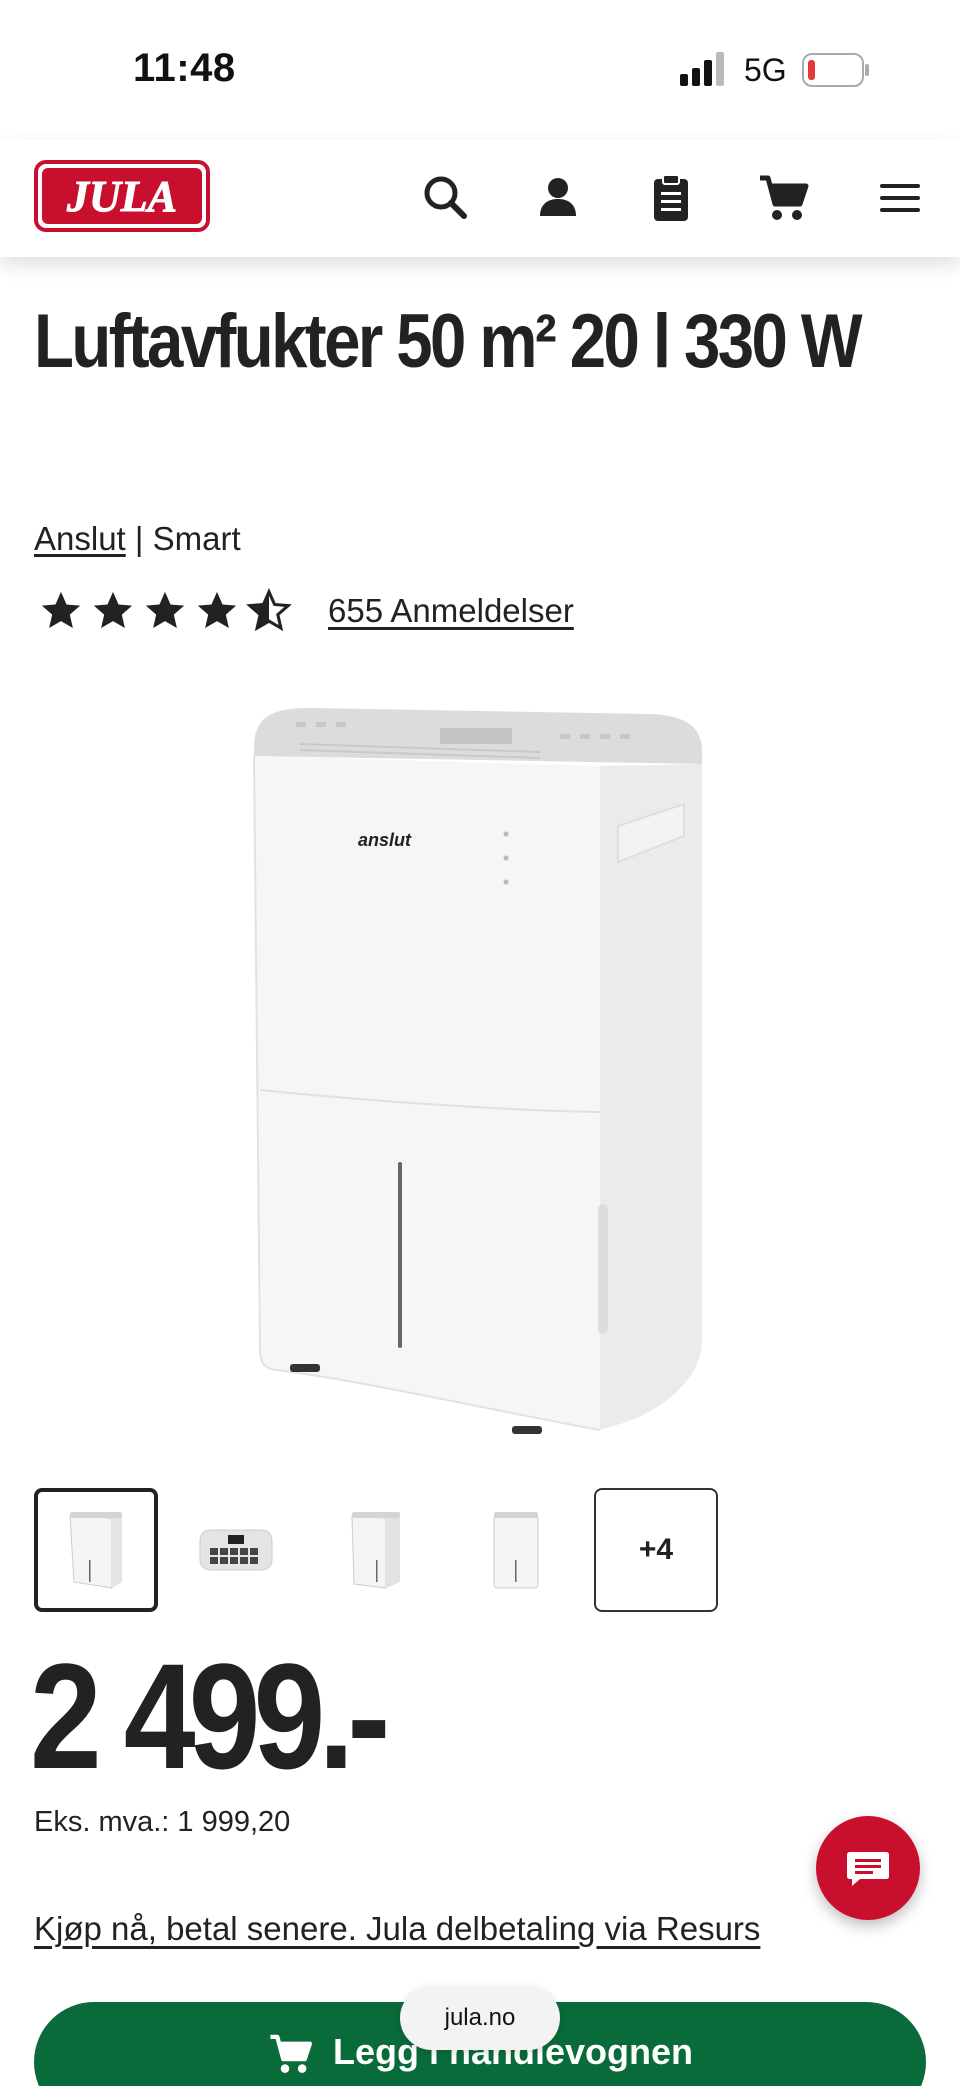 The height and width of the screenshot is (2086, 960). Describe the element at coordinates (702, 69) in the screenshot. I see `signal-icon` at that location.